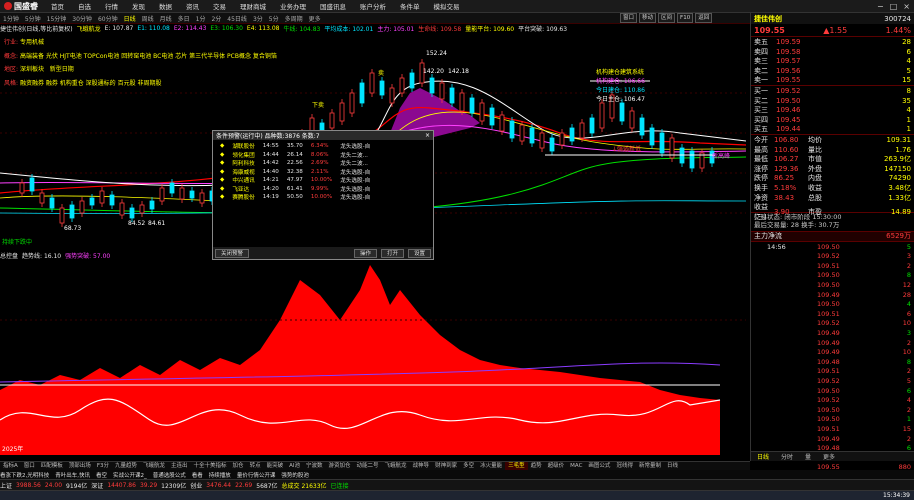  Describe the element at coordinates (52, 466) in the screenshot. I see `indicator-tab: 匹配模板` at that location.